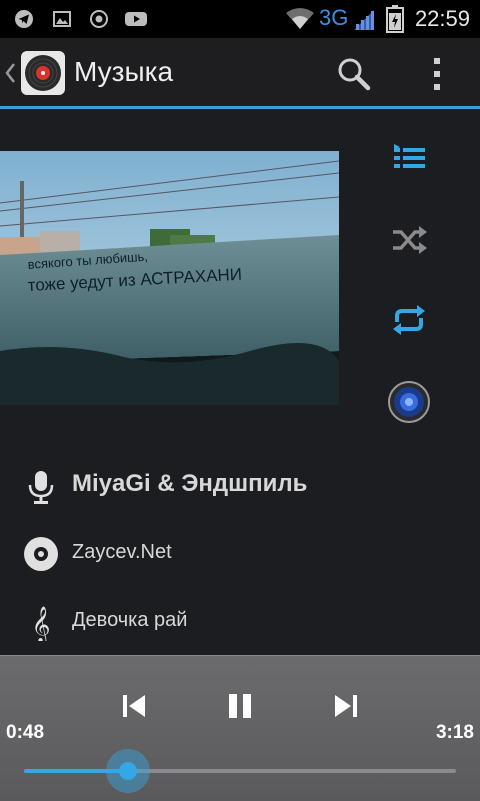  Describe the element at coordinates (24, 19) in the screenshot. I see `telegram-icon` at that location.